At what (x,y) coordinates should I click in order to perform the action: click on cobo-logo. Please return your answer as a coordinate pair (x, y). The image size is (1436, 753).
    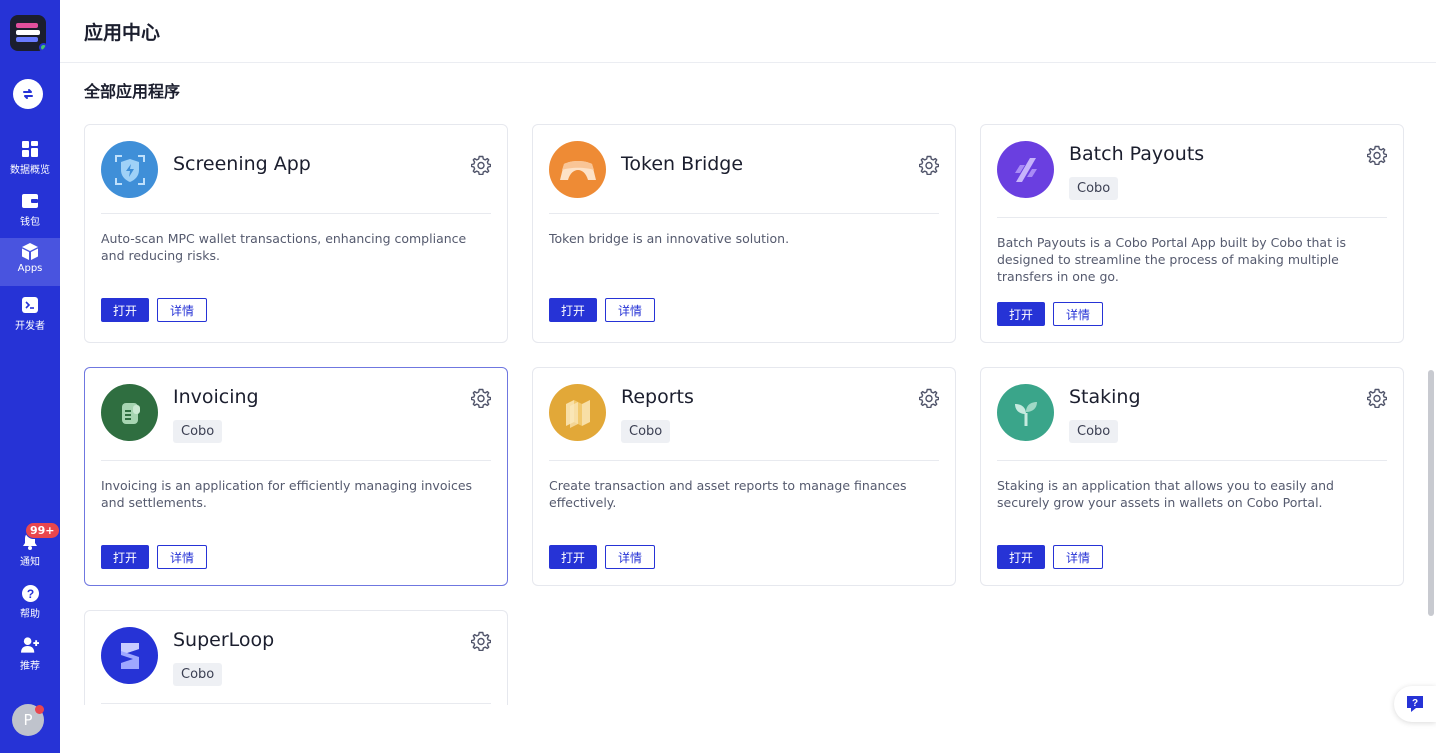
    Looking at the image, I should click on (28, 33).